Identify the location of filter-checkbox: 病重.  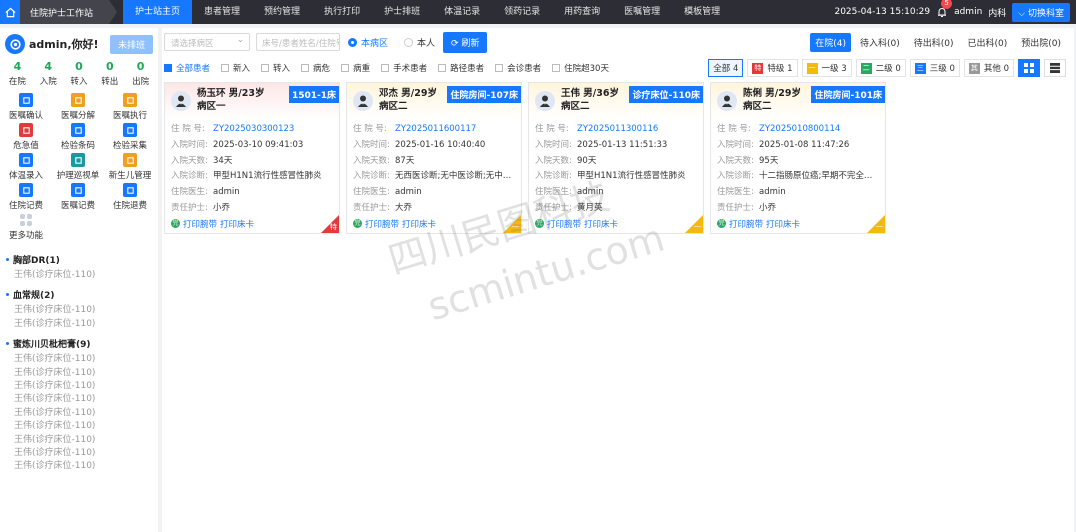
(355, 68).